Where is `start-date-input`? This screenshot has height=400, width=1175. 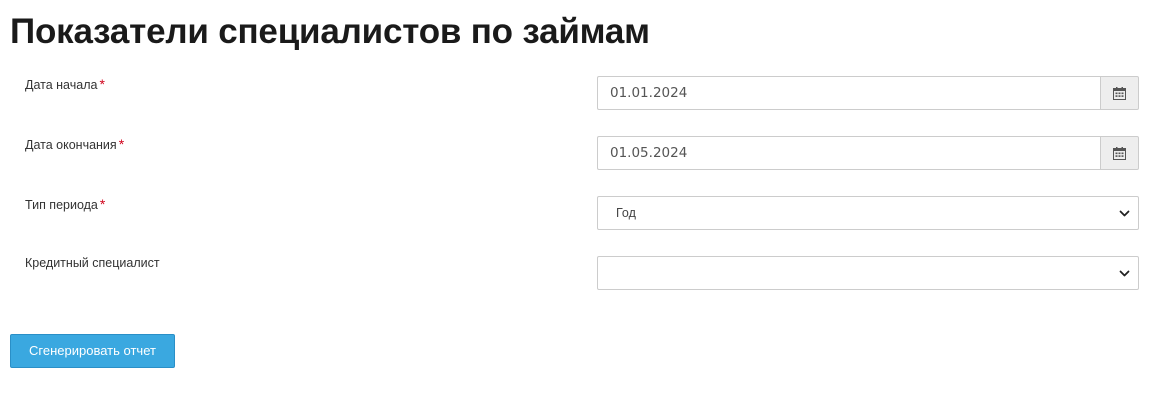 start-date-input is located at coordinates (848, 93).